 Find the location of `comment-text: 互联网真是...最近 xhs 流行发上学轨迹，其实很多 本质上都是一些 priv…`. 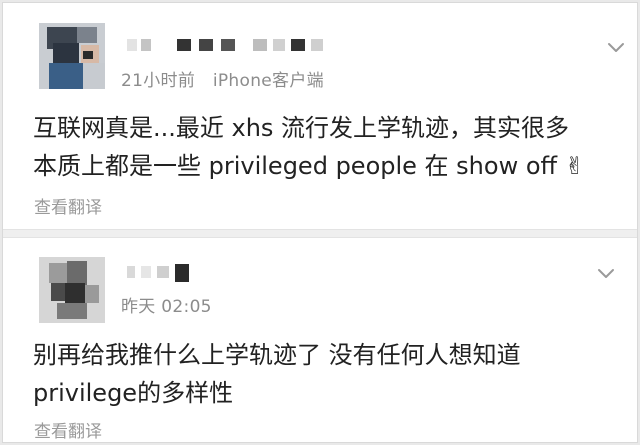

comment-text: 互联网真是...最近 xhs 流行发上学轨迹，其实很多 本质上都是一些 priv… is located at coordinates (309, 147).